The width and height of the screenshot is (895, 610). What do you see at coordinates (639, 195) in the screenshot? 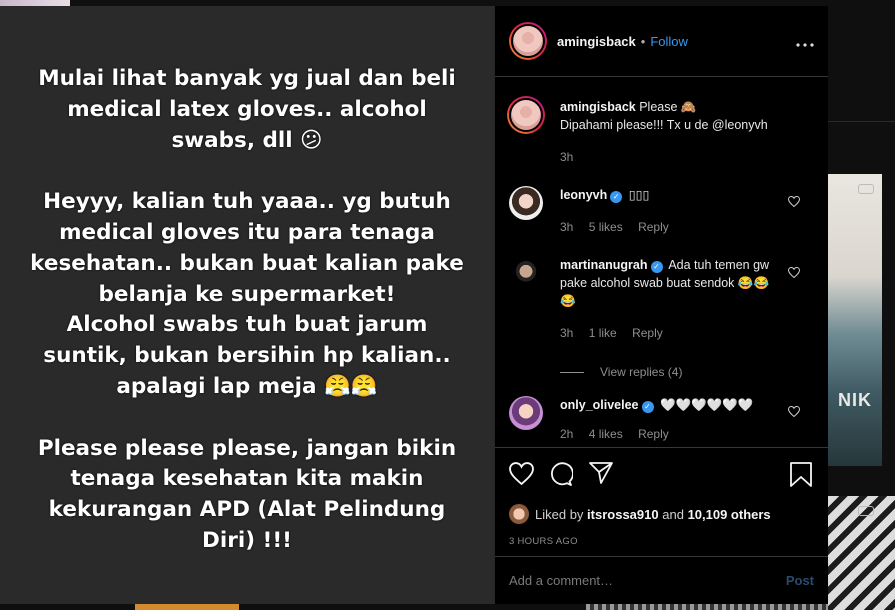
I see `comment-text: ▯▯▯` at bounding box center [639, 195].